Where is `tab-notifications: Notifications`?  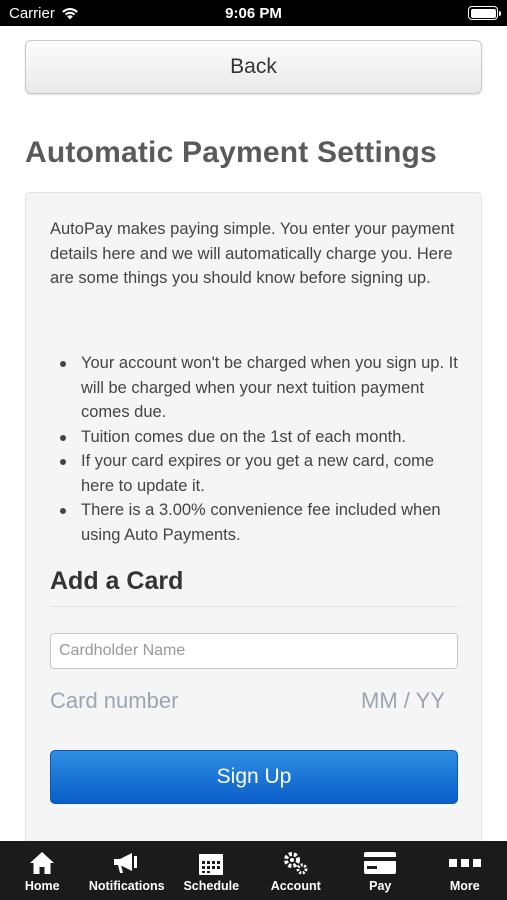
tab-notifications: Notifications is located at coordinates (127, 870).